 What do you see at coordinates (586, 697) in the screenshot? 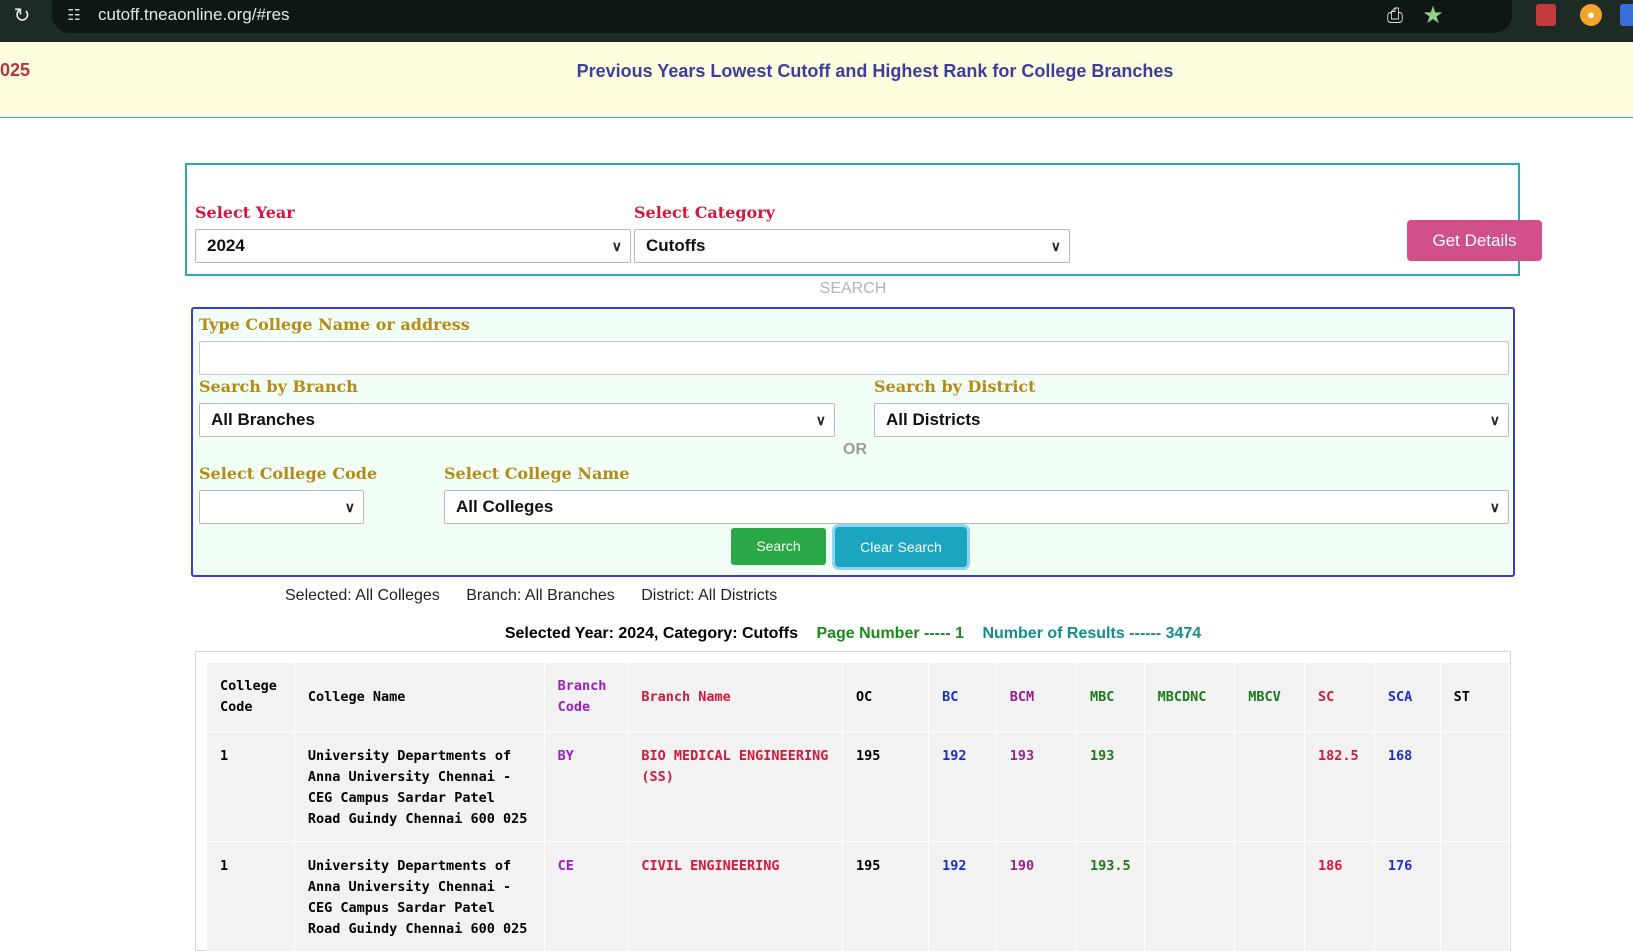
I see `header-branch-code: Branch Code` at bounding box center [586, 697].